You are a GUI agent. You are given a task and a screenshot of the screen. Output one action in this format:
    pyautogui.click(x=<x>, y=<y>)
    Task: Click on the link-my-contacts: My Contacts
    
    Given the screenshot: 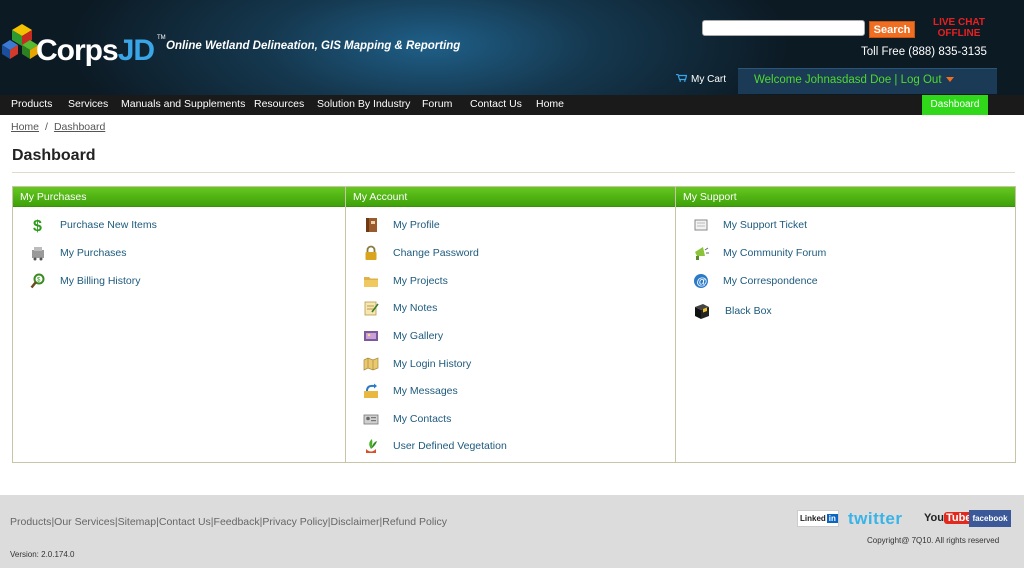 What is the action you would take?
    pyautogui.click(x=407, y=419)
    